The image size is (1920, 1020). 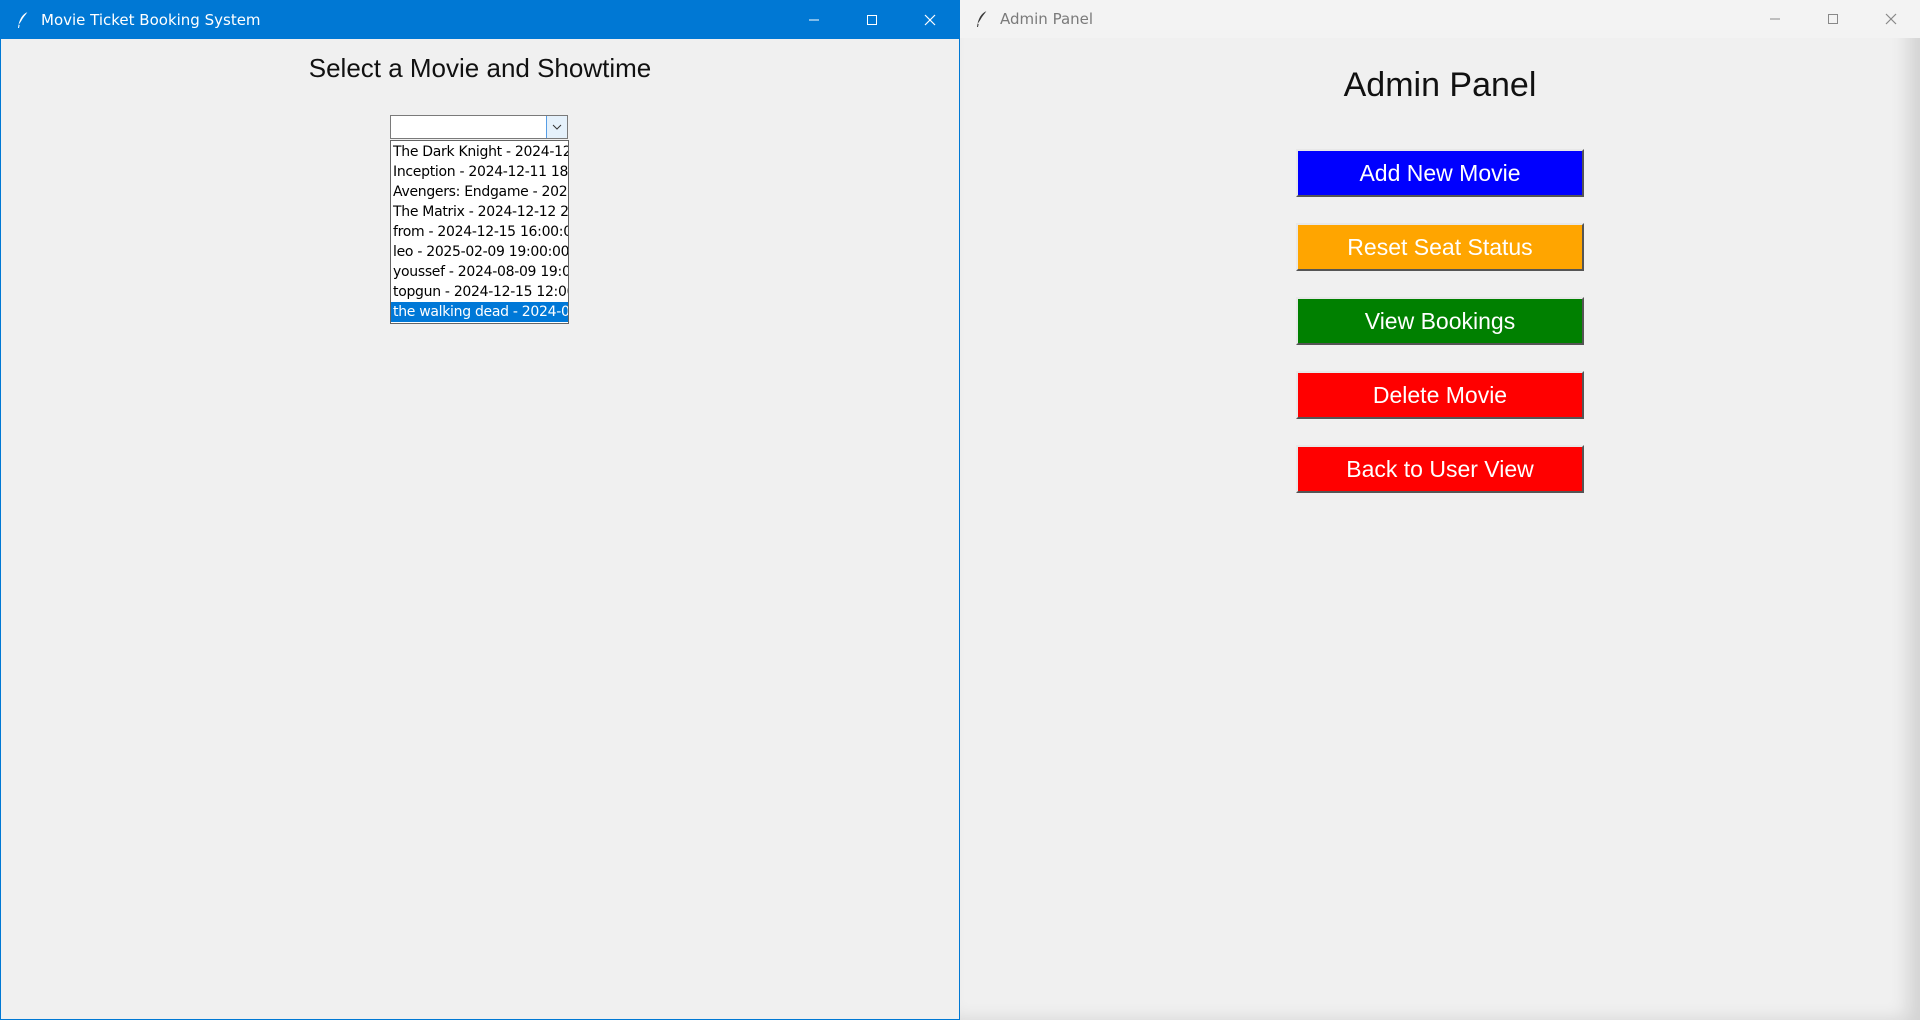 I want to click on chevron-down-icon, so click(x=556, y=127).